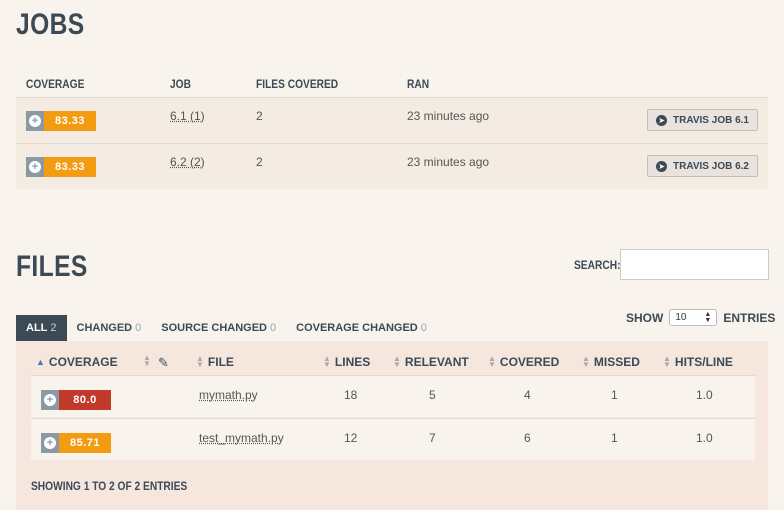 The height and width of the screenshot is (510, 784). I want to click on col-hits-per-line: ▲ ▼ HITS/LINE, so click(698, 362).